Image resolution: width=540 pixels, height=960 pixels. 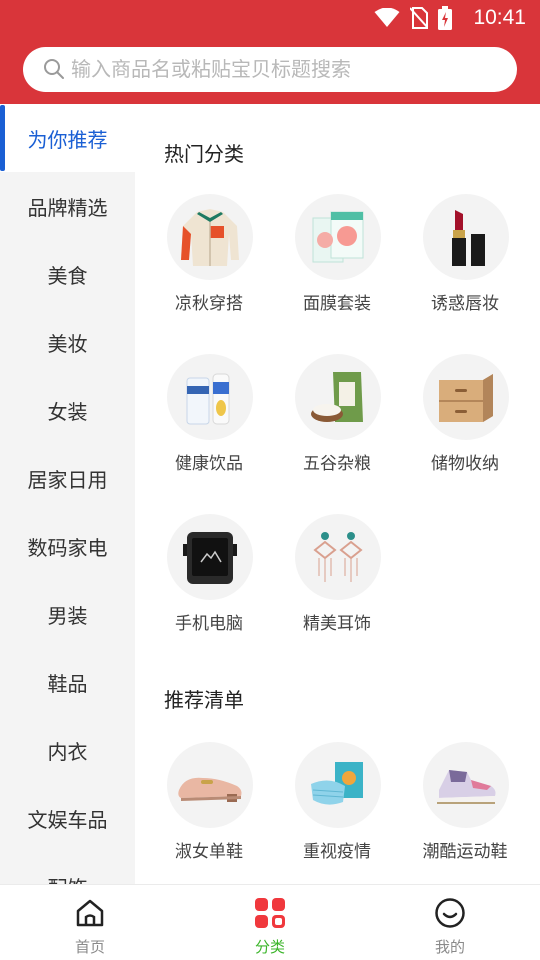 I want to click on category-grid-icon, so click(x=270, y=913).